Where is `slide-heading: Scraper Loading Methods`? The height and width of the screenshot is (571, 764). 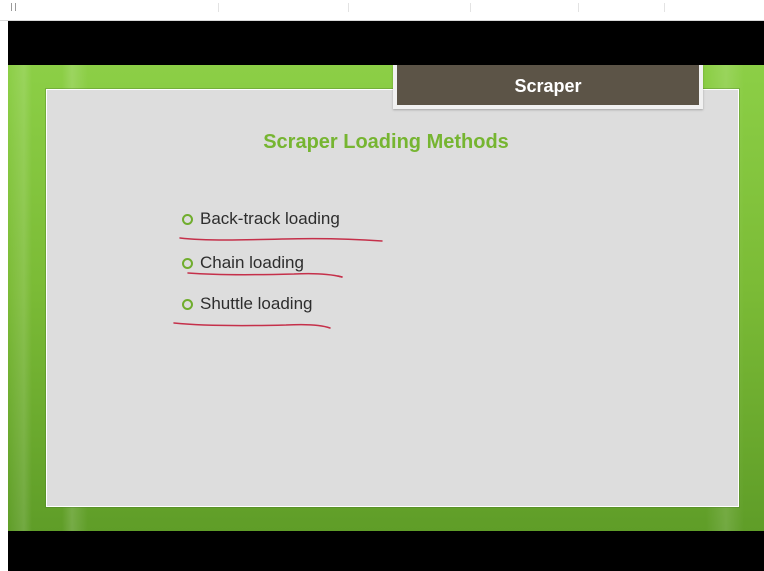
slide-heading: Scraper Loading Methods is located at coordinates (386, 142).